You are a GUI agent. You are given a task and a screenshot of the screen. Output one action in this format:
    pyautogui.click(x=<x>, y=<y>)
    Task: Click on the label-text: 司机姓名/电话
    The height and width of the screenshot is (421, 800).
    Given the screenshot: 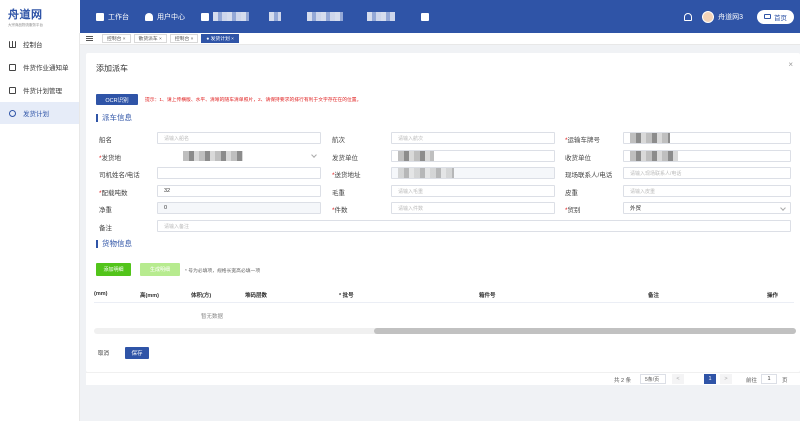 What is the action you would take?
    pyautogui.click(x=119, y=175)
    